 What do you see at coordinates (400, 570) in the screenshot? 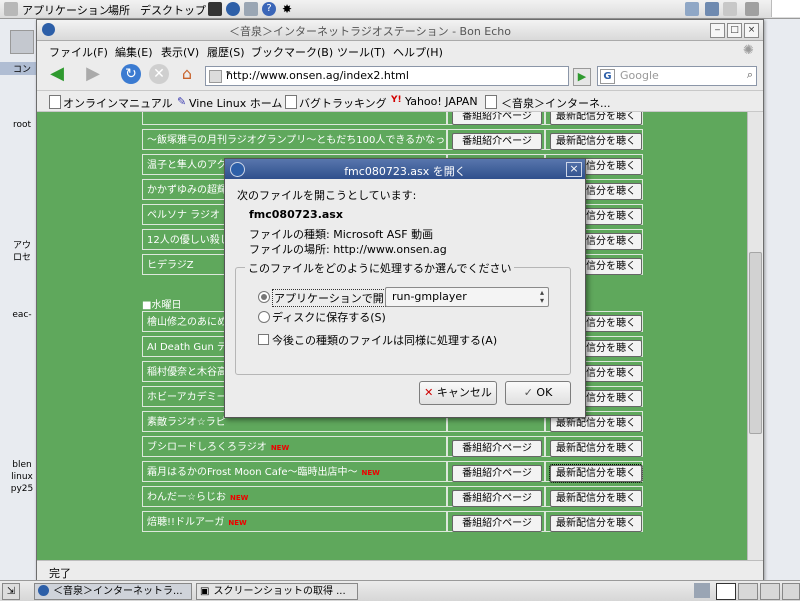
I see `status-bar: 完了` at bounding box center [400, 570].